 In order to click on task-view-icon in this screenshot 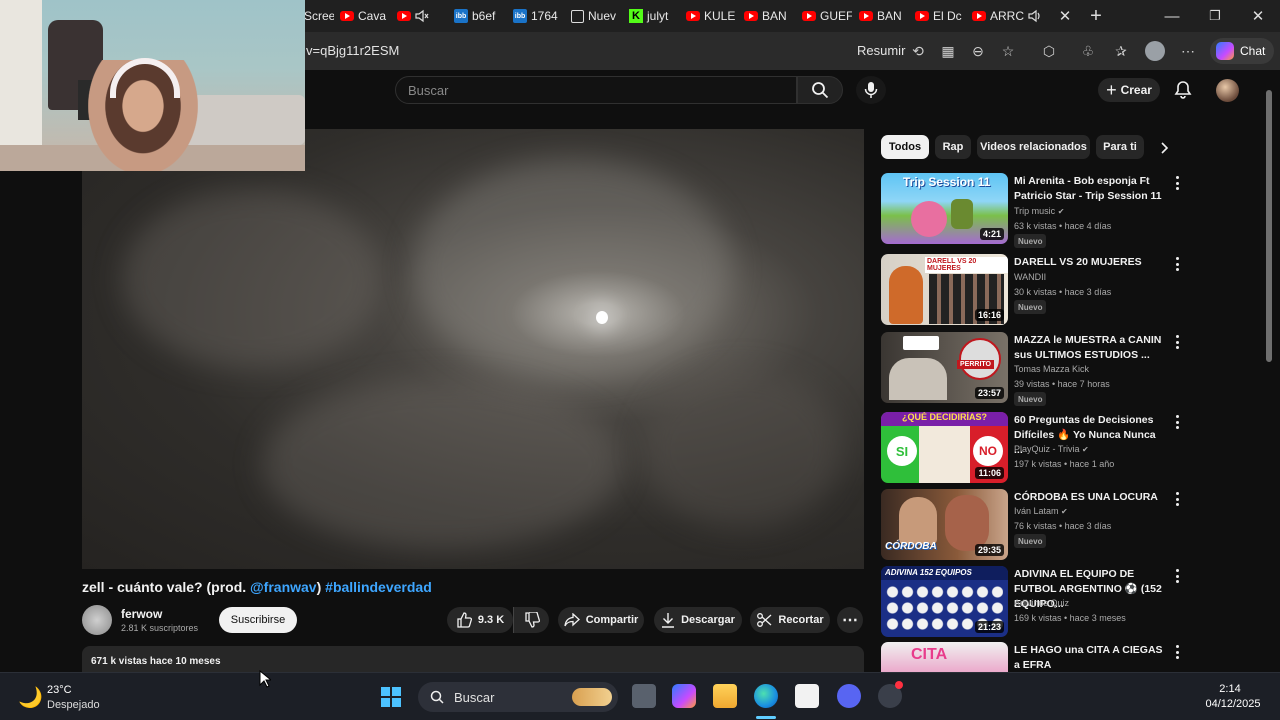, I will do `click(644, 696)`.